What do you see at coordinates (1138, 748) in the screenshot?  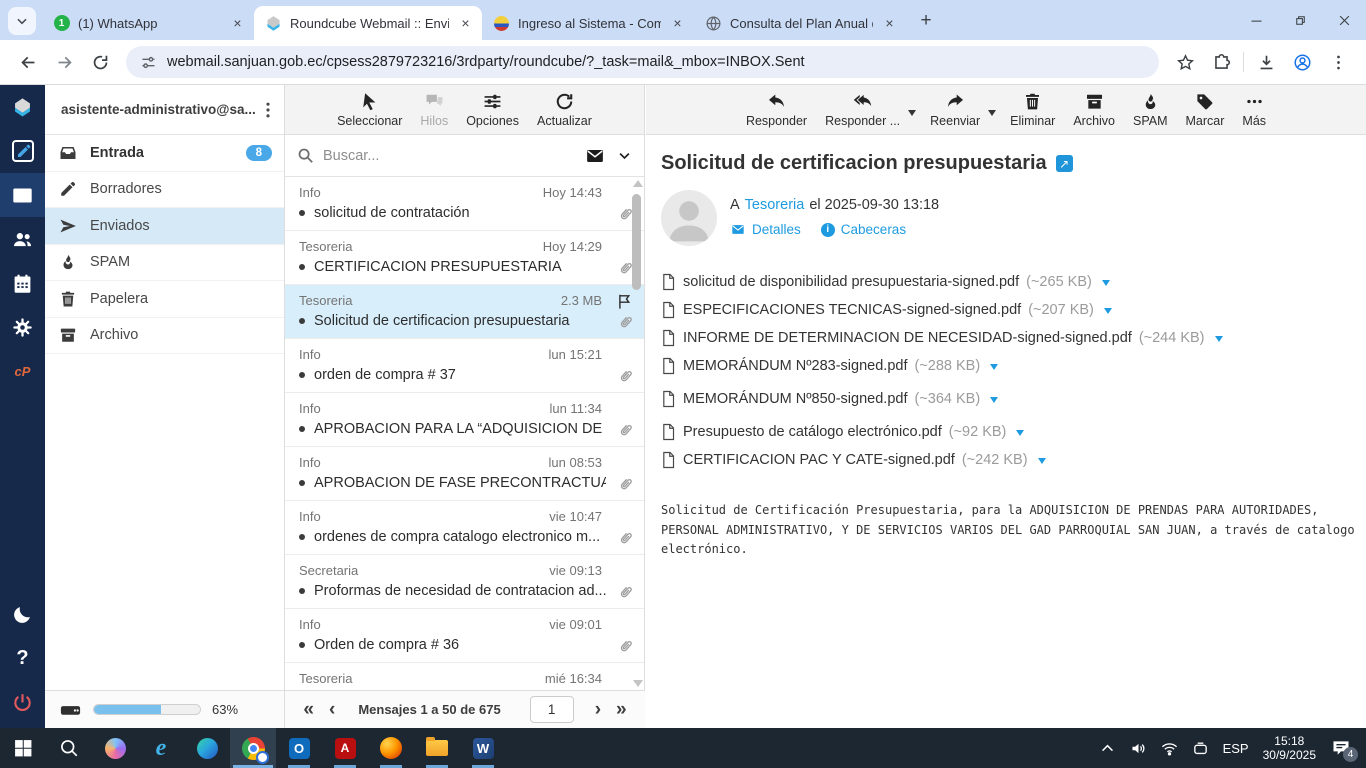 I see `volume-icon` at bounding box center [1138, 748].